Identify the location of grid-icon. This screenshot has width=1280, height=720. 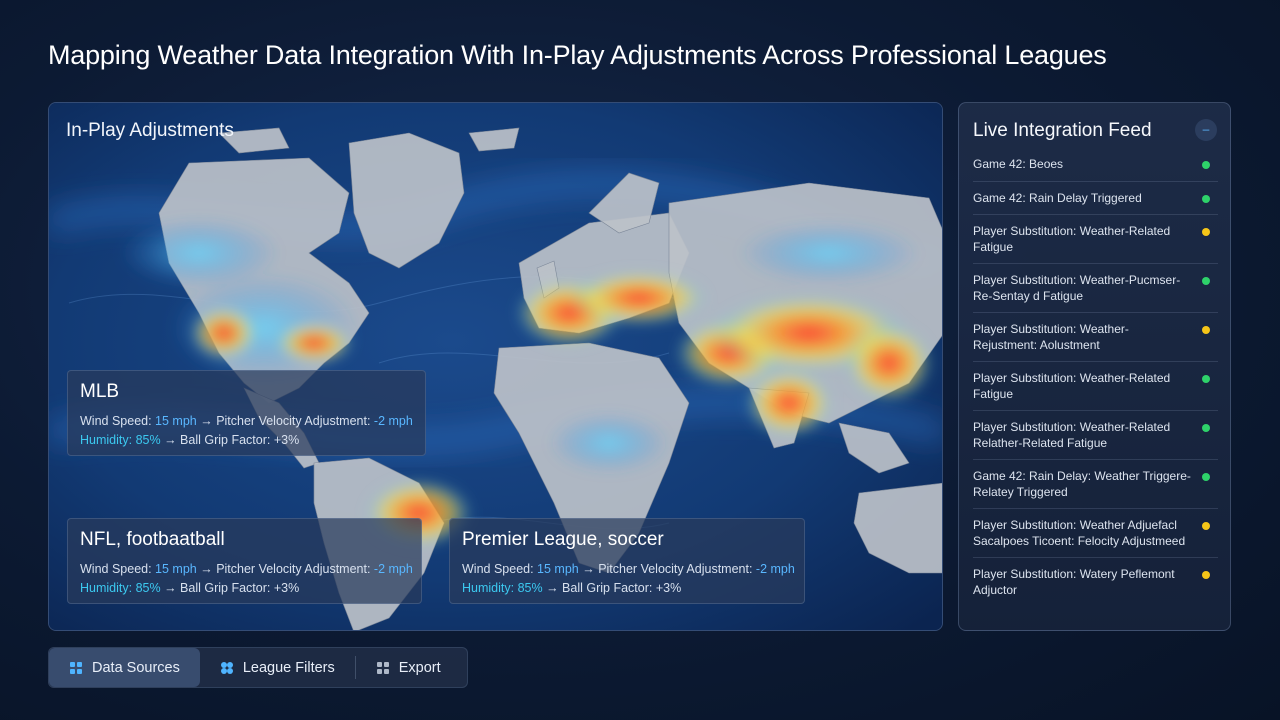
(76, 667).